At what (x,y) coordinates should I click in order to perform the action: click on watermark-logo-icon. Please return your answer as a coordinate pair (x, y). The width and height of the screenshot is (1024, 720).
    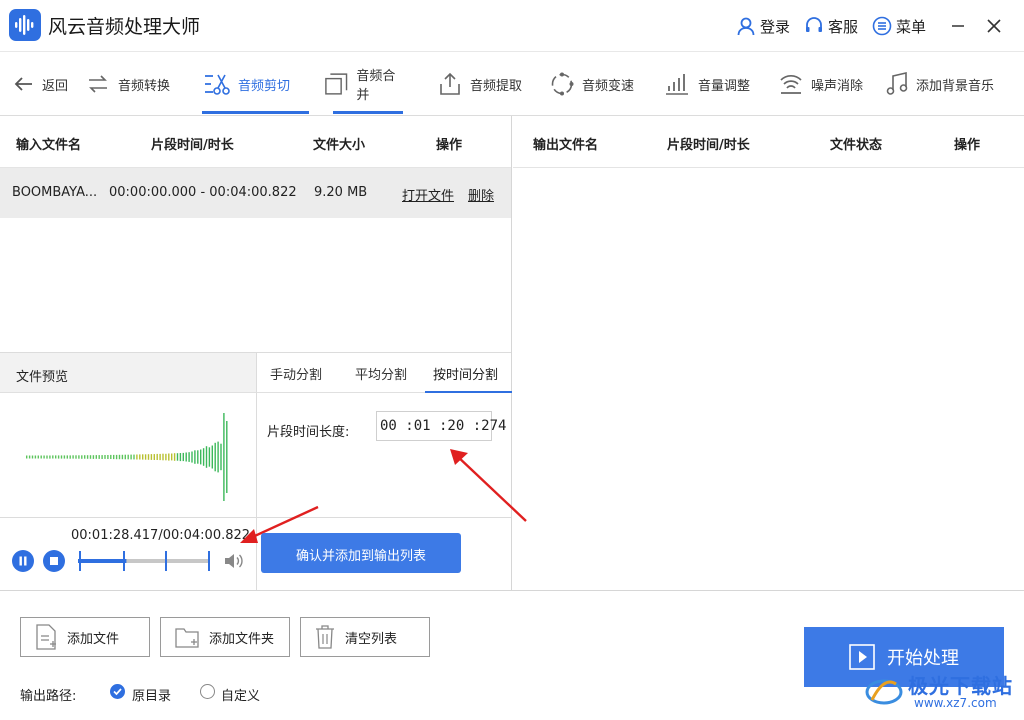
    Looking at the image, I should click on (884, 692).